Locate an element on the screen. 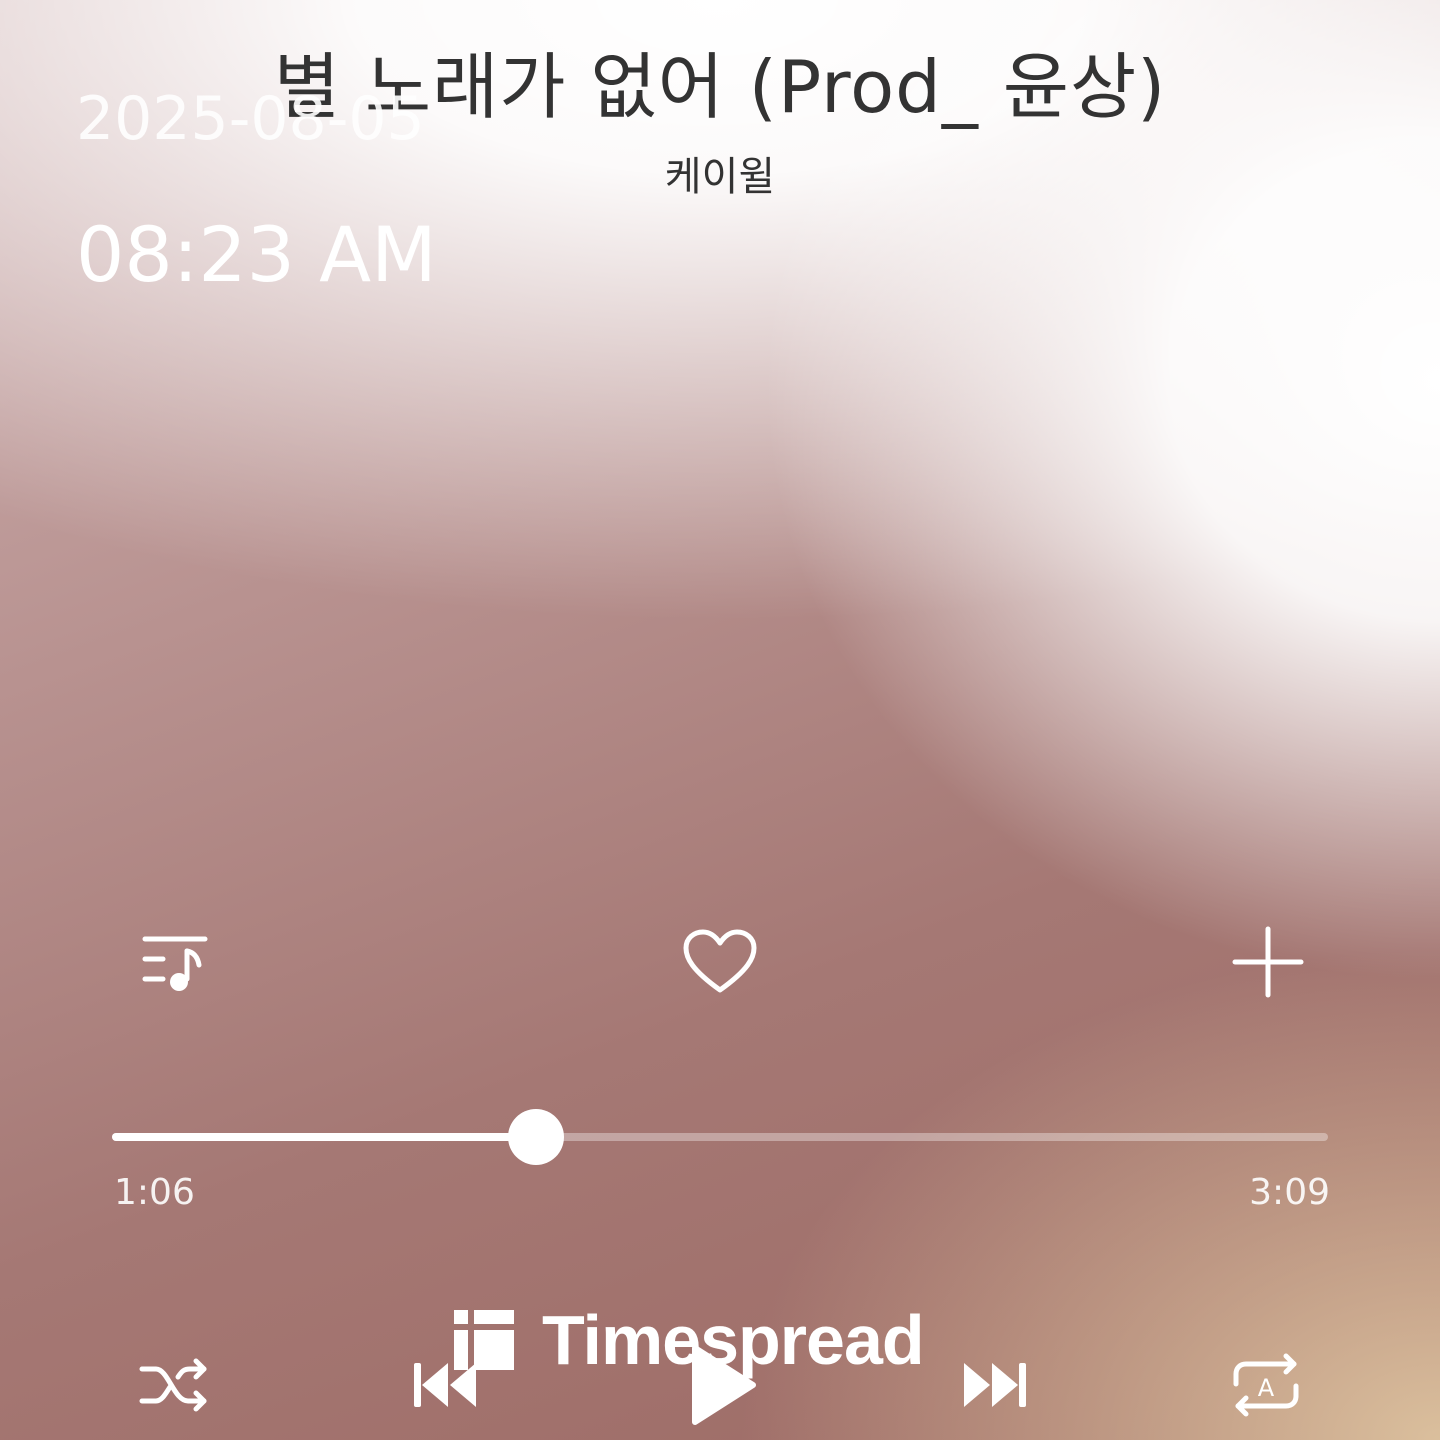 Image resolution: width=1440 pixels, height=1440 pixels. watermark-text: Timespread is located at coordinates (733, 1340).